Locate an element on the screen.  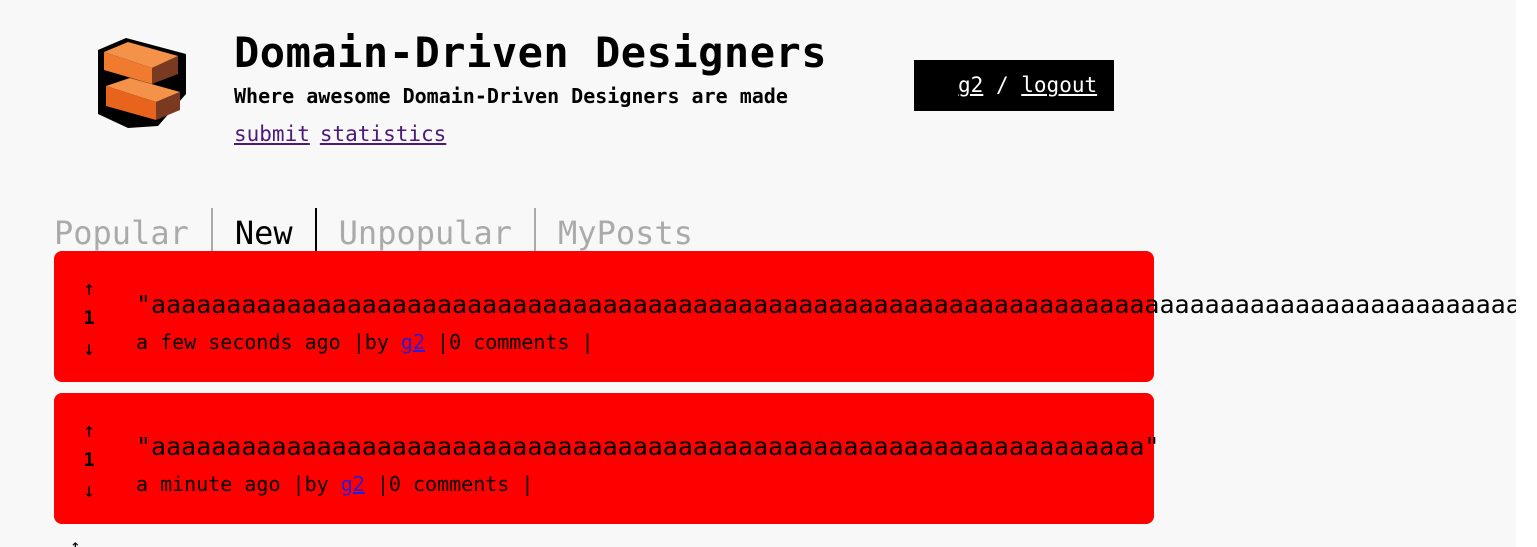
page-edge is located at coordinates (1526, 273).